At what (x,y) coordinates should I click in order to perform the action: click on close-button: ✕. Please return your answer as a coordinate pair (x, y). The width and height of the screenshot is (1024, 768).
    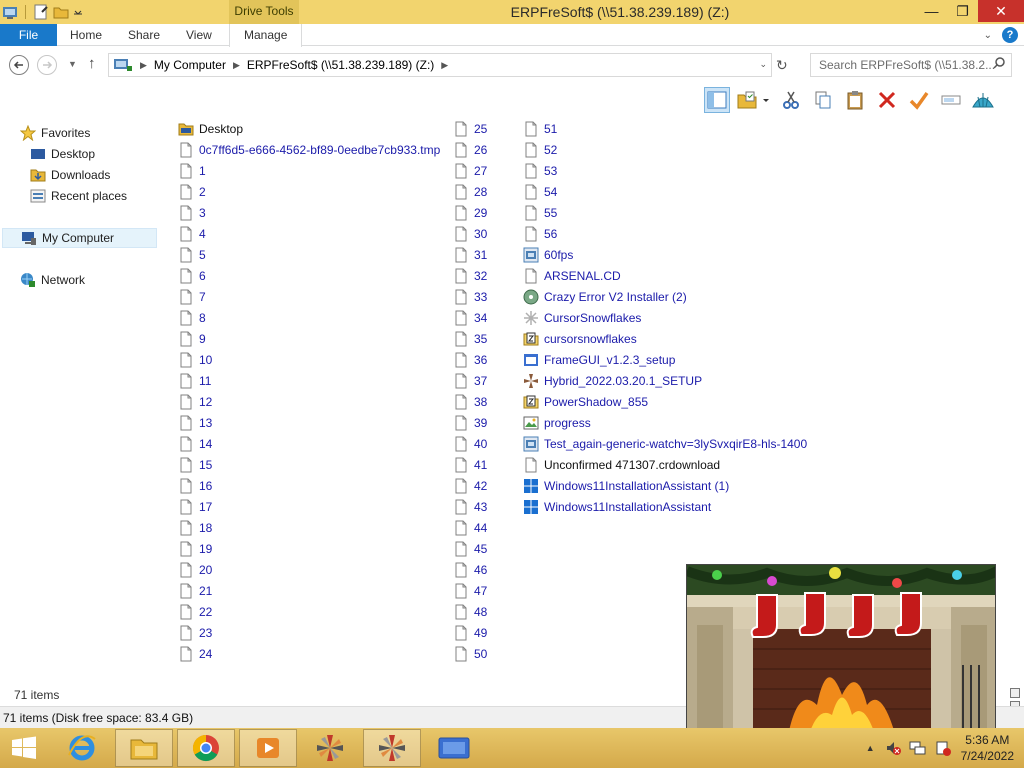
    Looking at the image, I should click on (1001, 11).